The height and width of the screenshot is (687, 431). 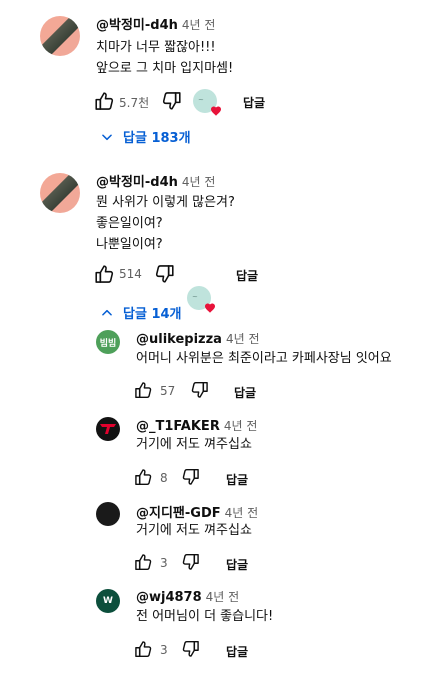 I want to click on reply-header: @지디팬-GDF 4년 전, so click(x=197, y=511).